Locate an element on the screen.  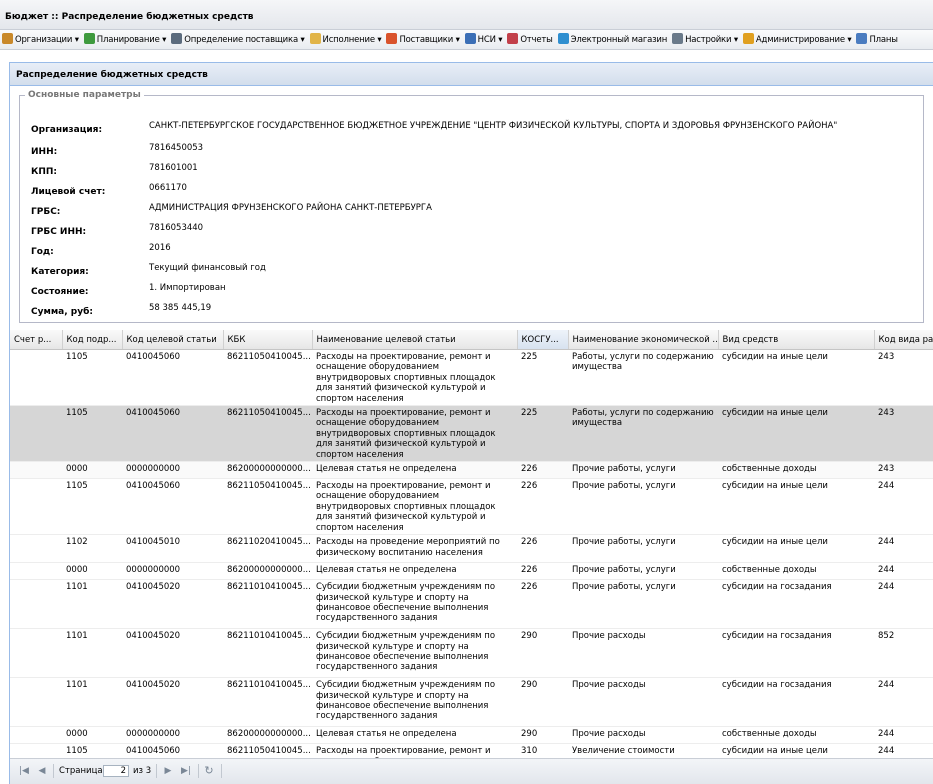
column-header: Код целевой статьи is located at coordinates (173, 340).